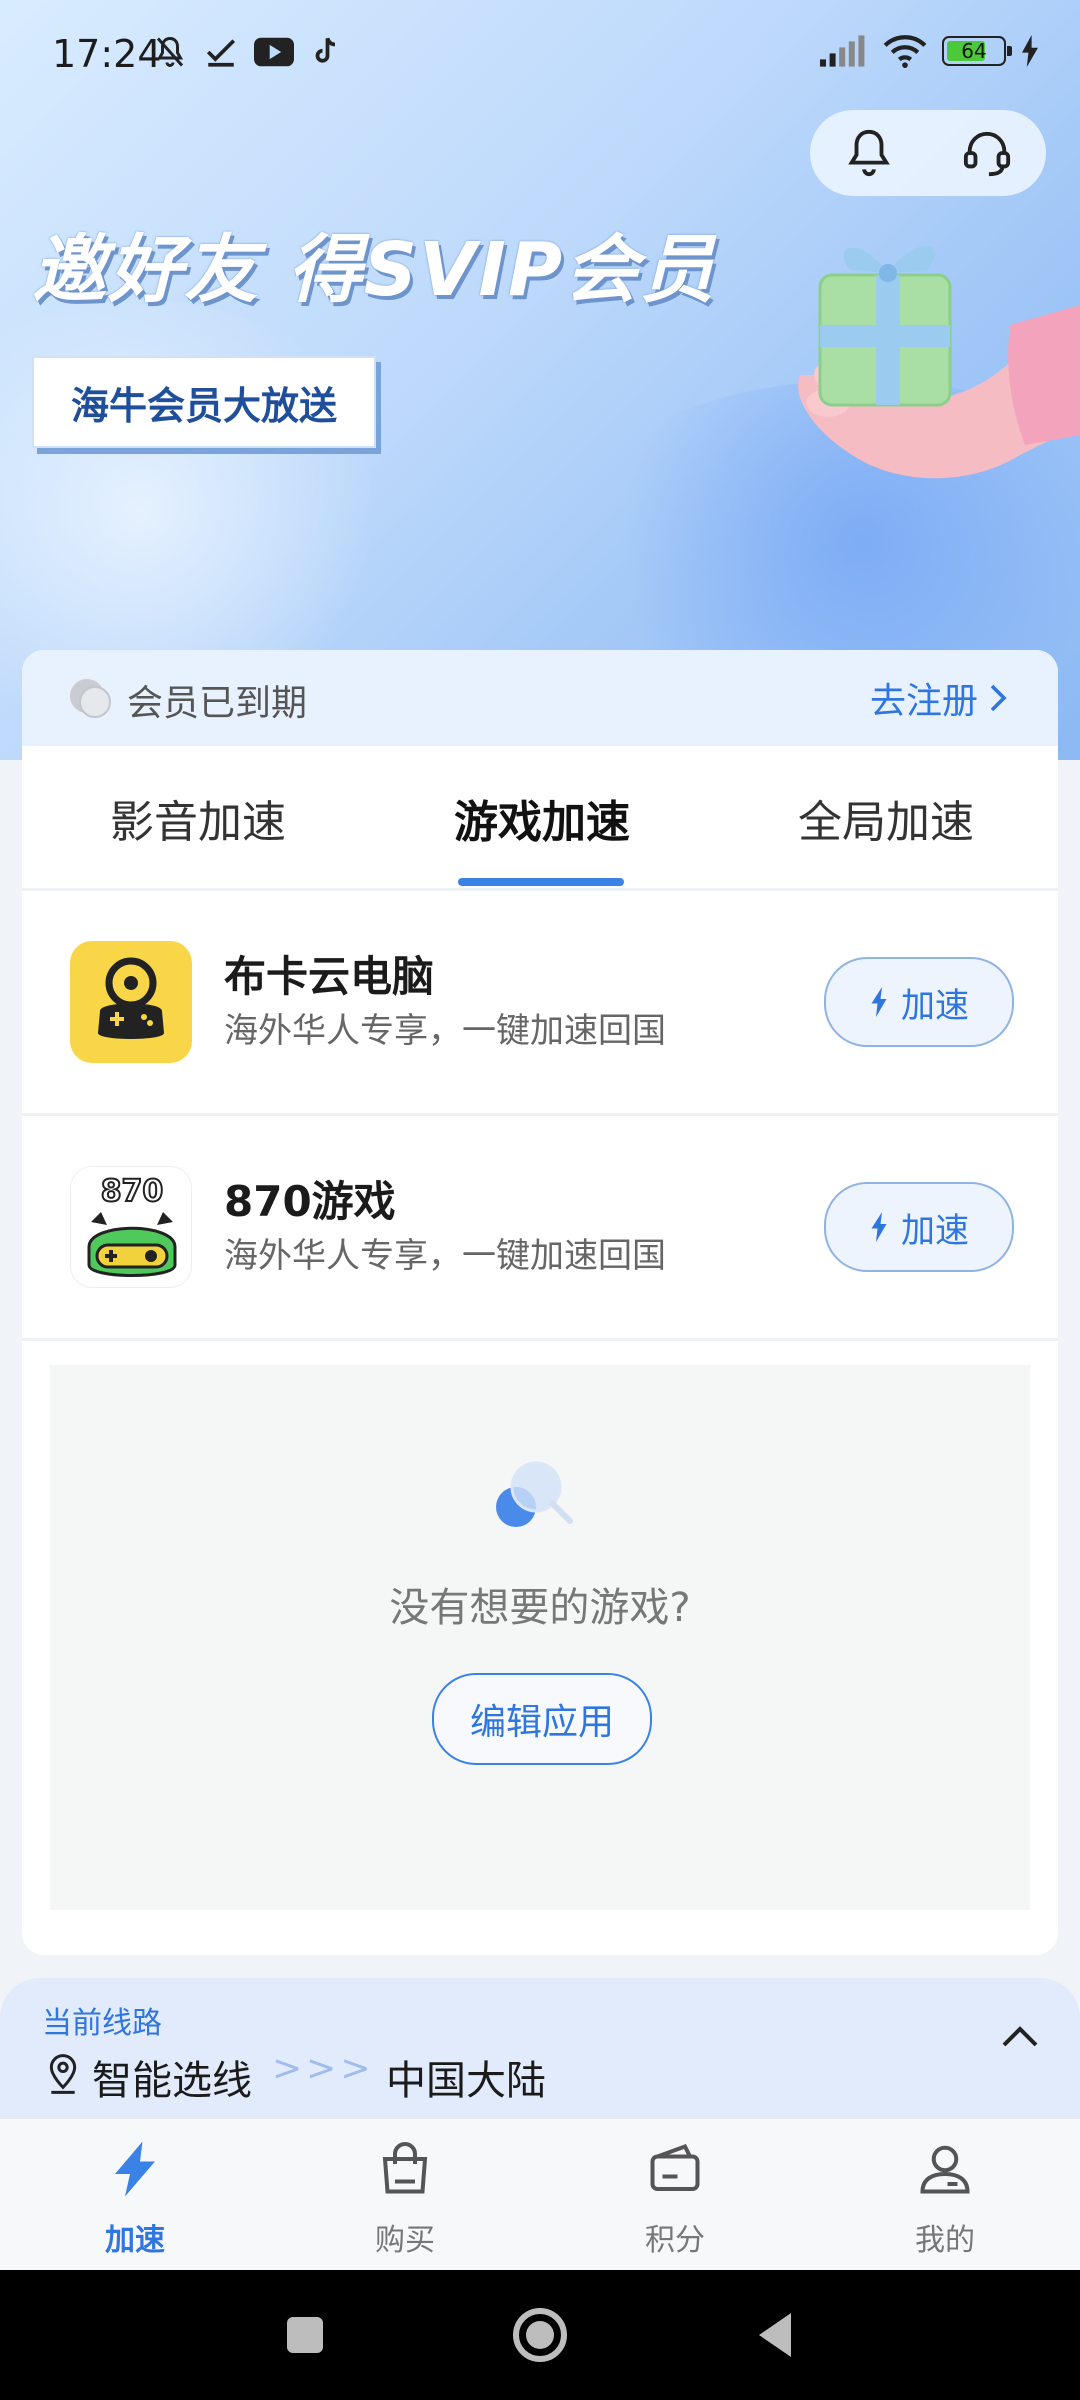 The width and height of the screenshot is (1080, 2400). Describe the element at coordinates (1030, 51) in the screenshot. I see `charging-icon` at that location.